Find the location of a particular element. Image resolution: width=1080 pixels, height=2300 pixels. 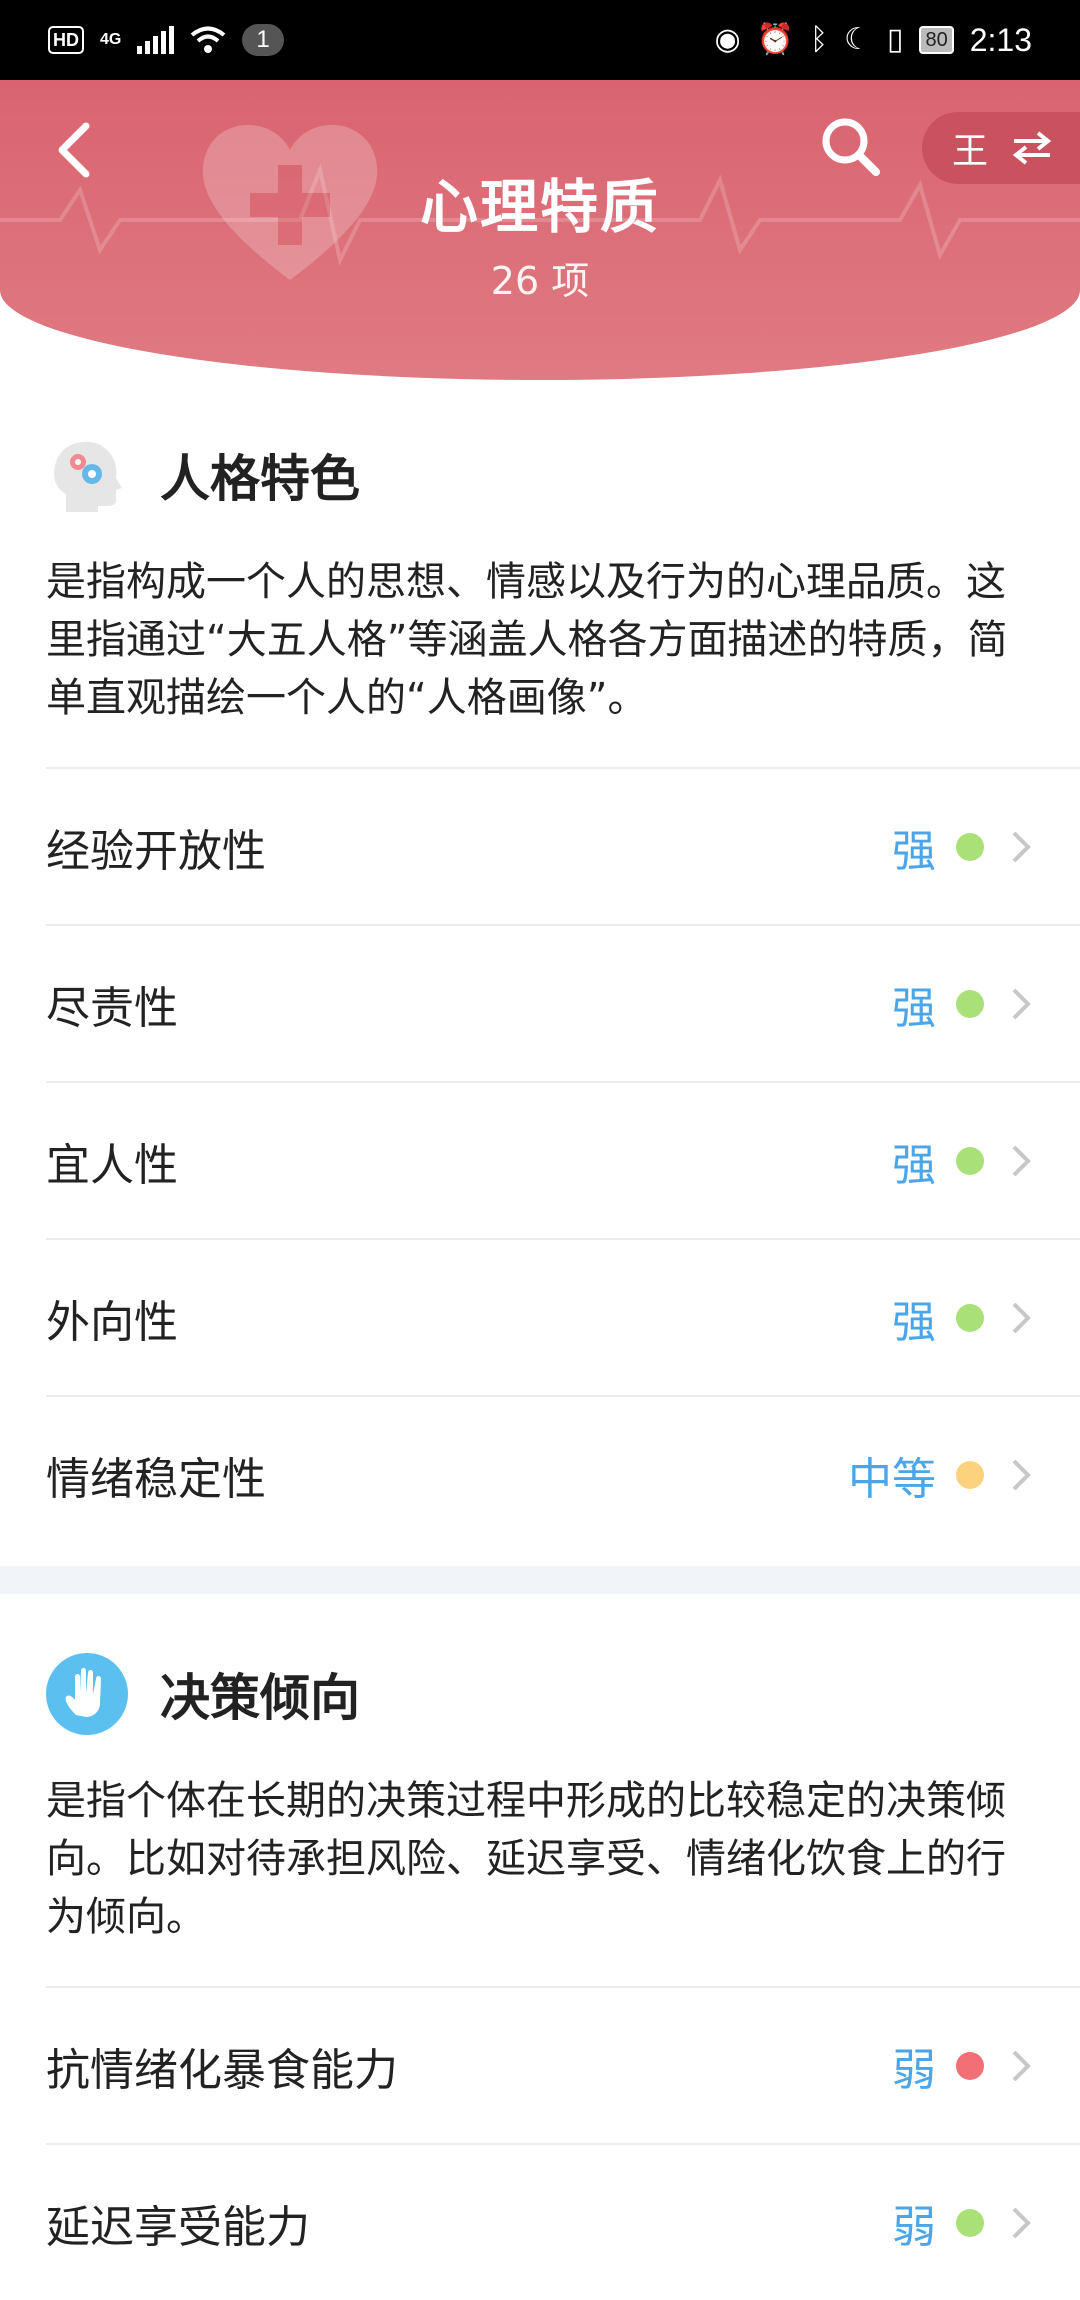

status-bar: HD 4G 1 ◉ ⏰ ᛒ ☾ ▯ 80 2:13 is located at coordinates (540, 40).